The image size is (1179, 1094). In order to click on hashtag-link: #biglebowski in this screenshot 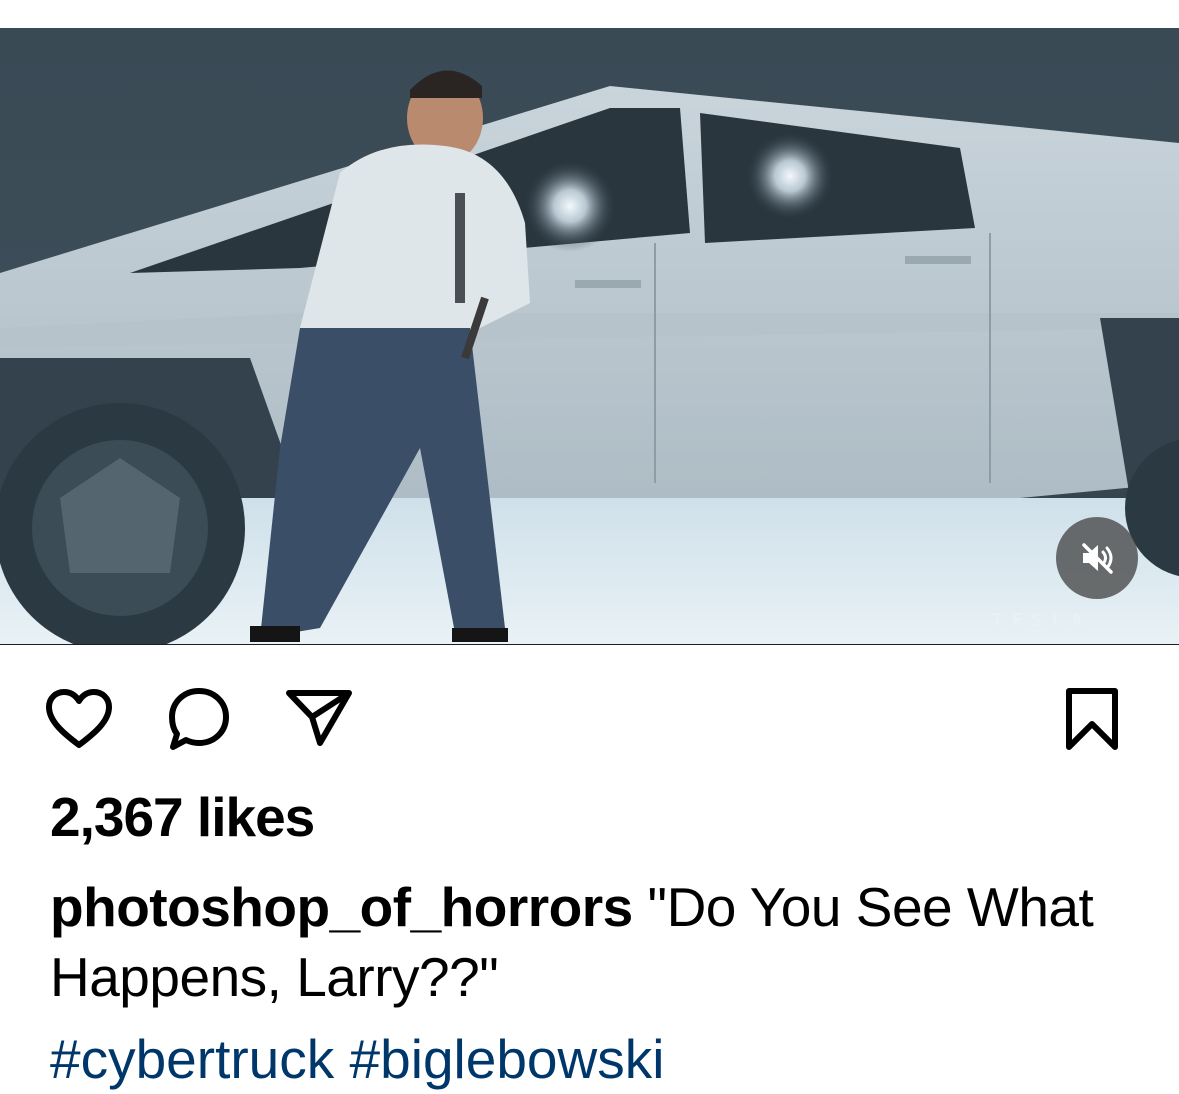, I will do `click(507, 1059)`.